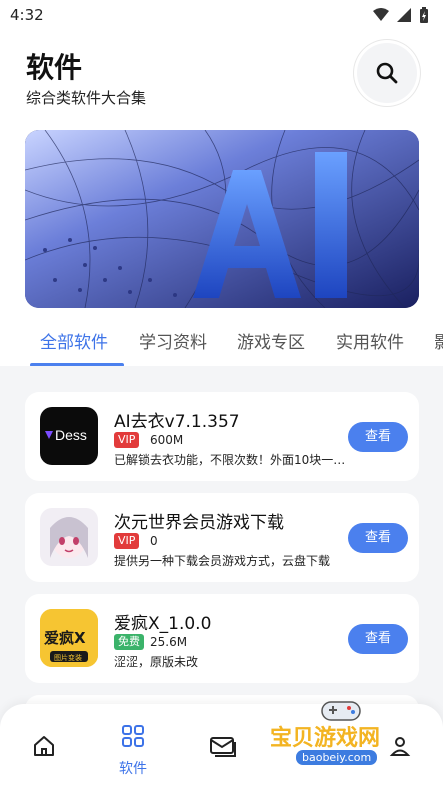 Image resolution: width=443 pixels, height=788 pixels. What do you see at coordinates (424, 15) in the screenshot?
I see `battery-icon` at bounding box center [424, 15].